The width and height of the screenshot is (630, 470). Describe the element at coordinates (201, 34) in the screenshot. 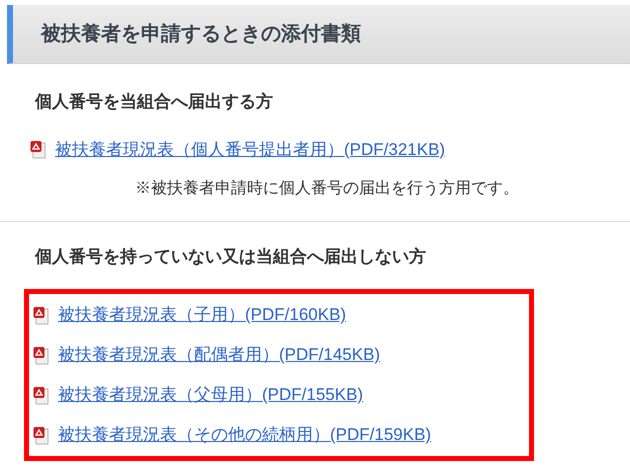

I see `header-title: 被扶養者を申請するときの添付書類` at that location.